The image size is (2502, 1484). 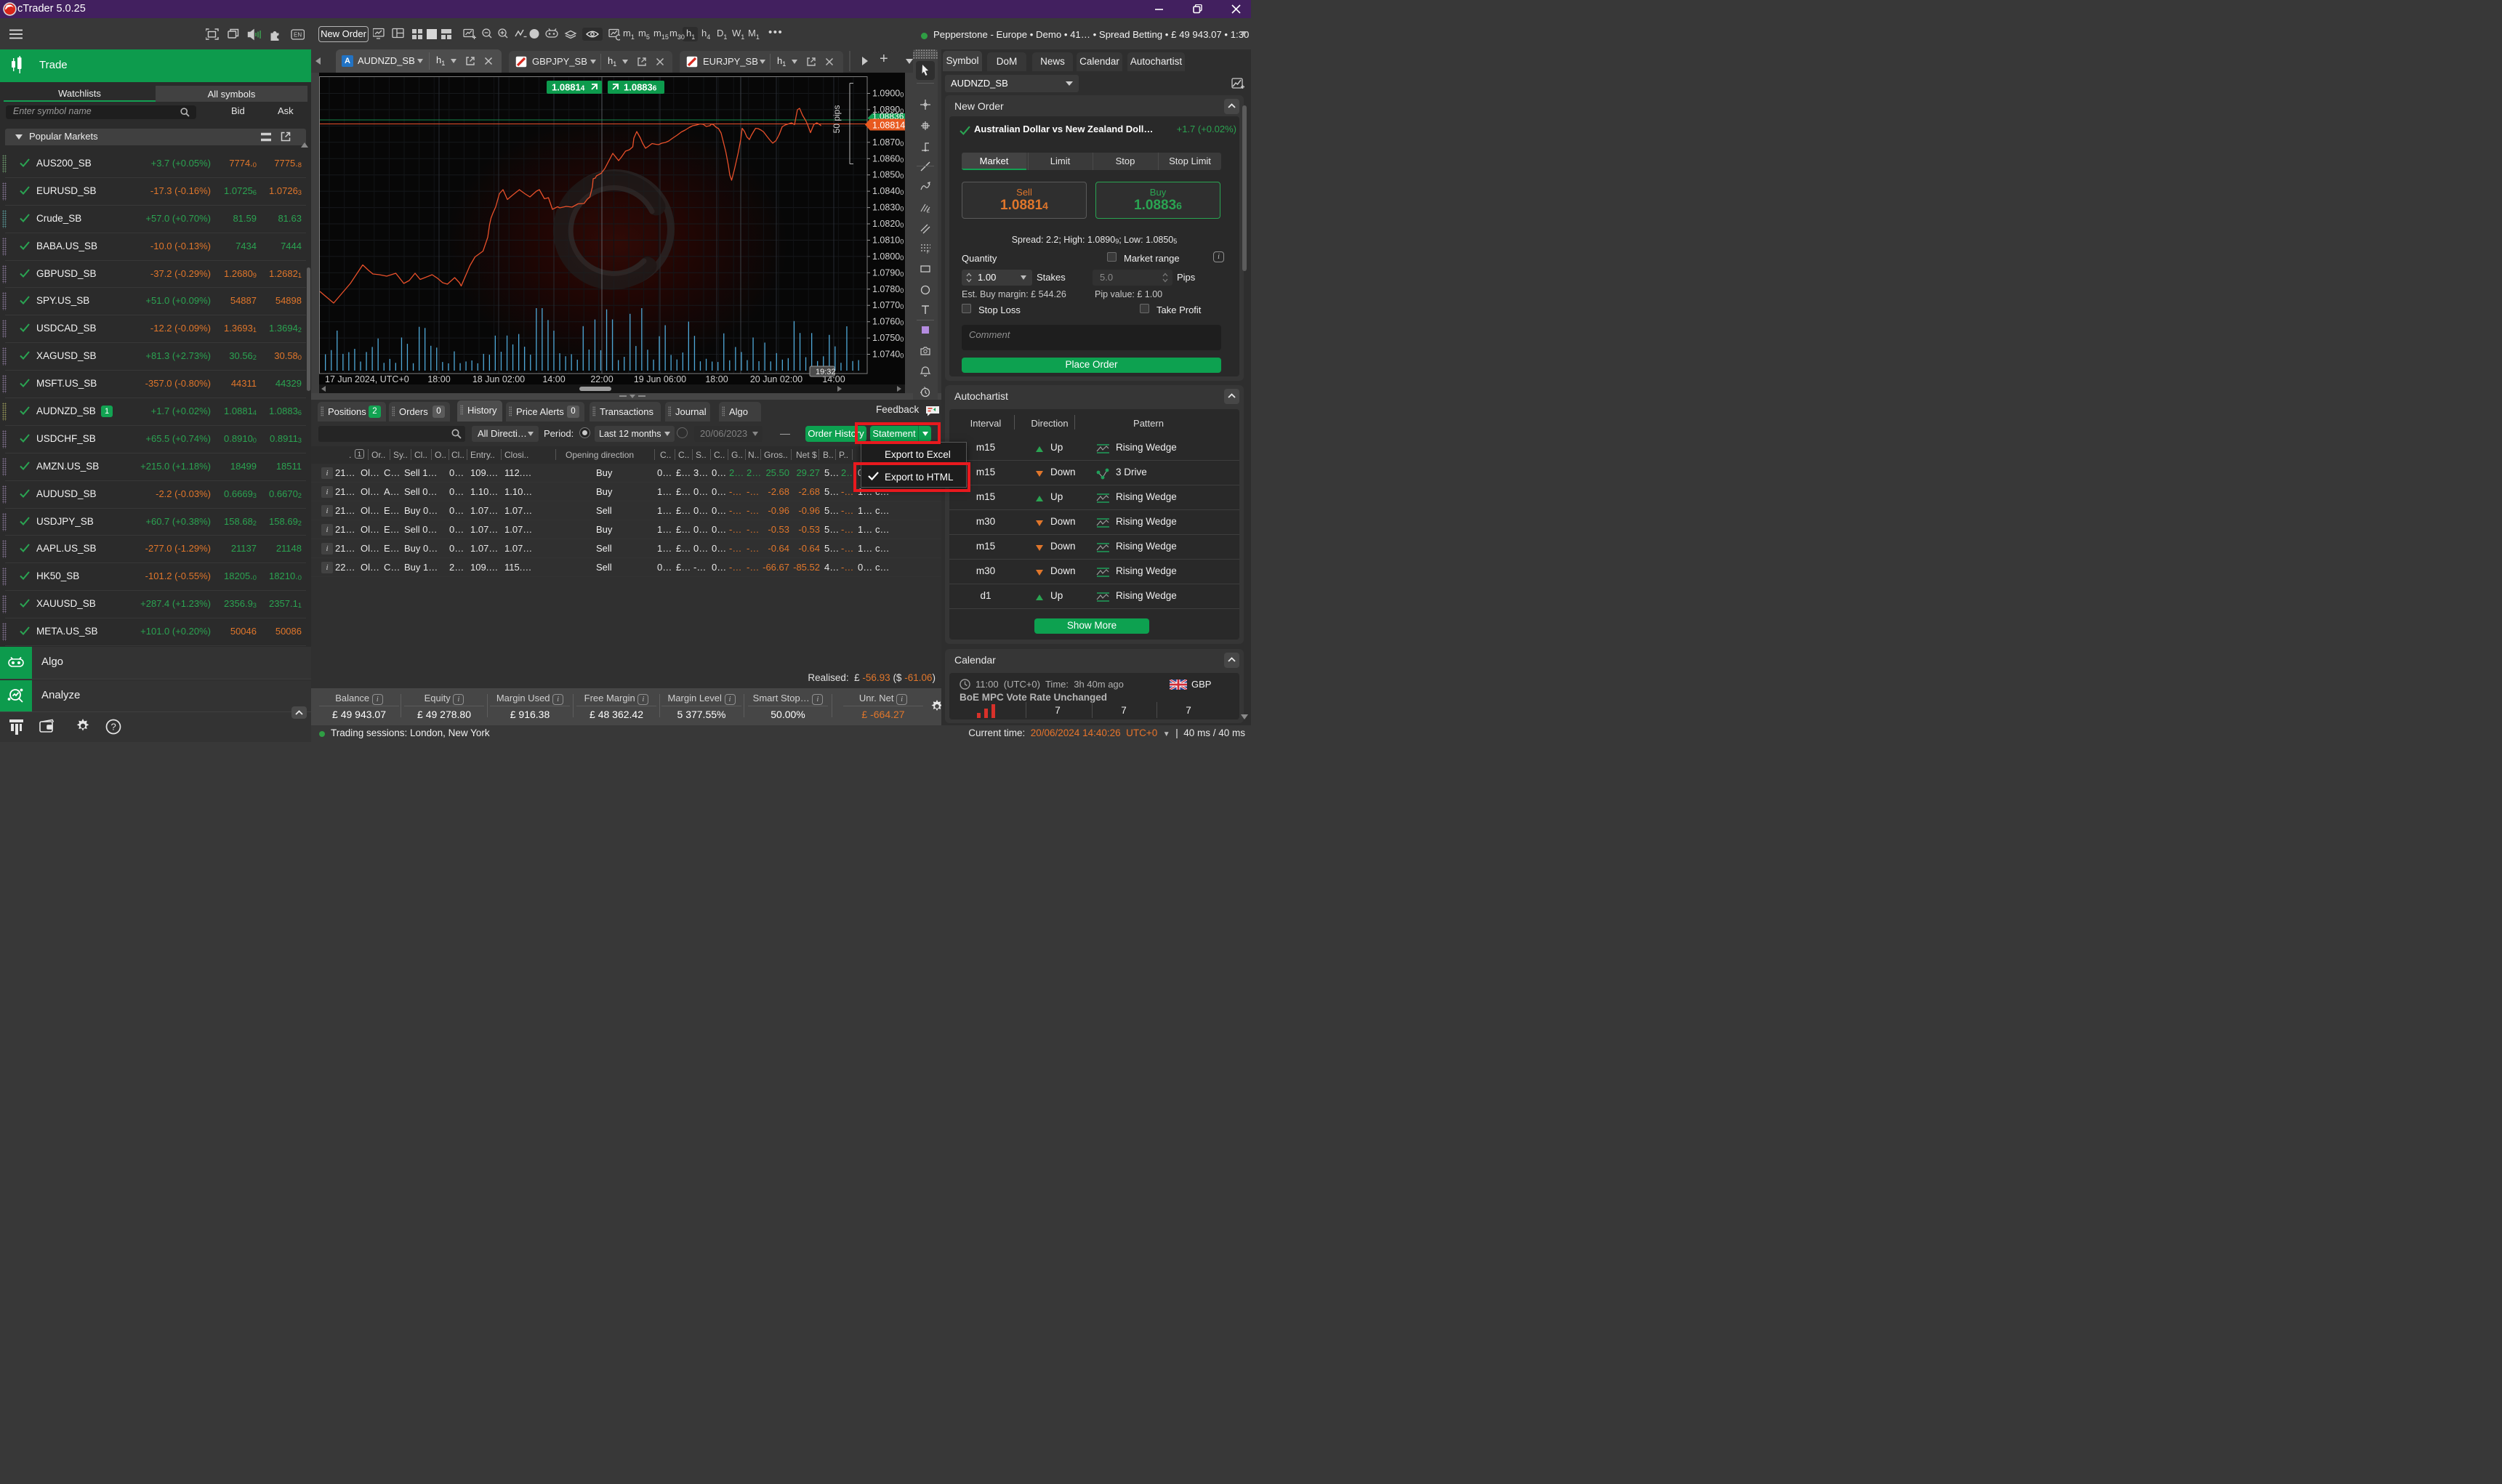 What do you see at coordinates (826, 372) in the screenshot?
I see `svg-text: 19:32` at bounding box center [826, 372].